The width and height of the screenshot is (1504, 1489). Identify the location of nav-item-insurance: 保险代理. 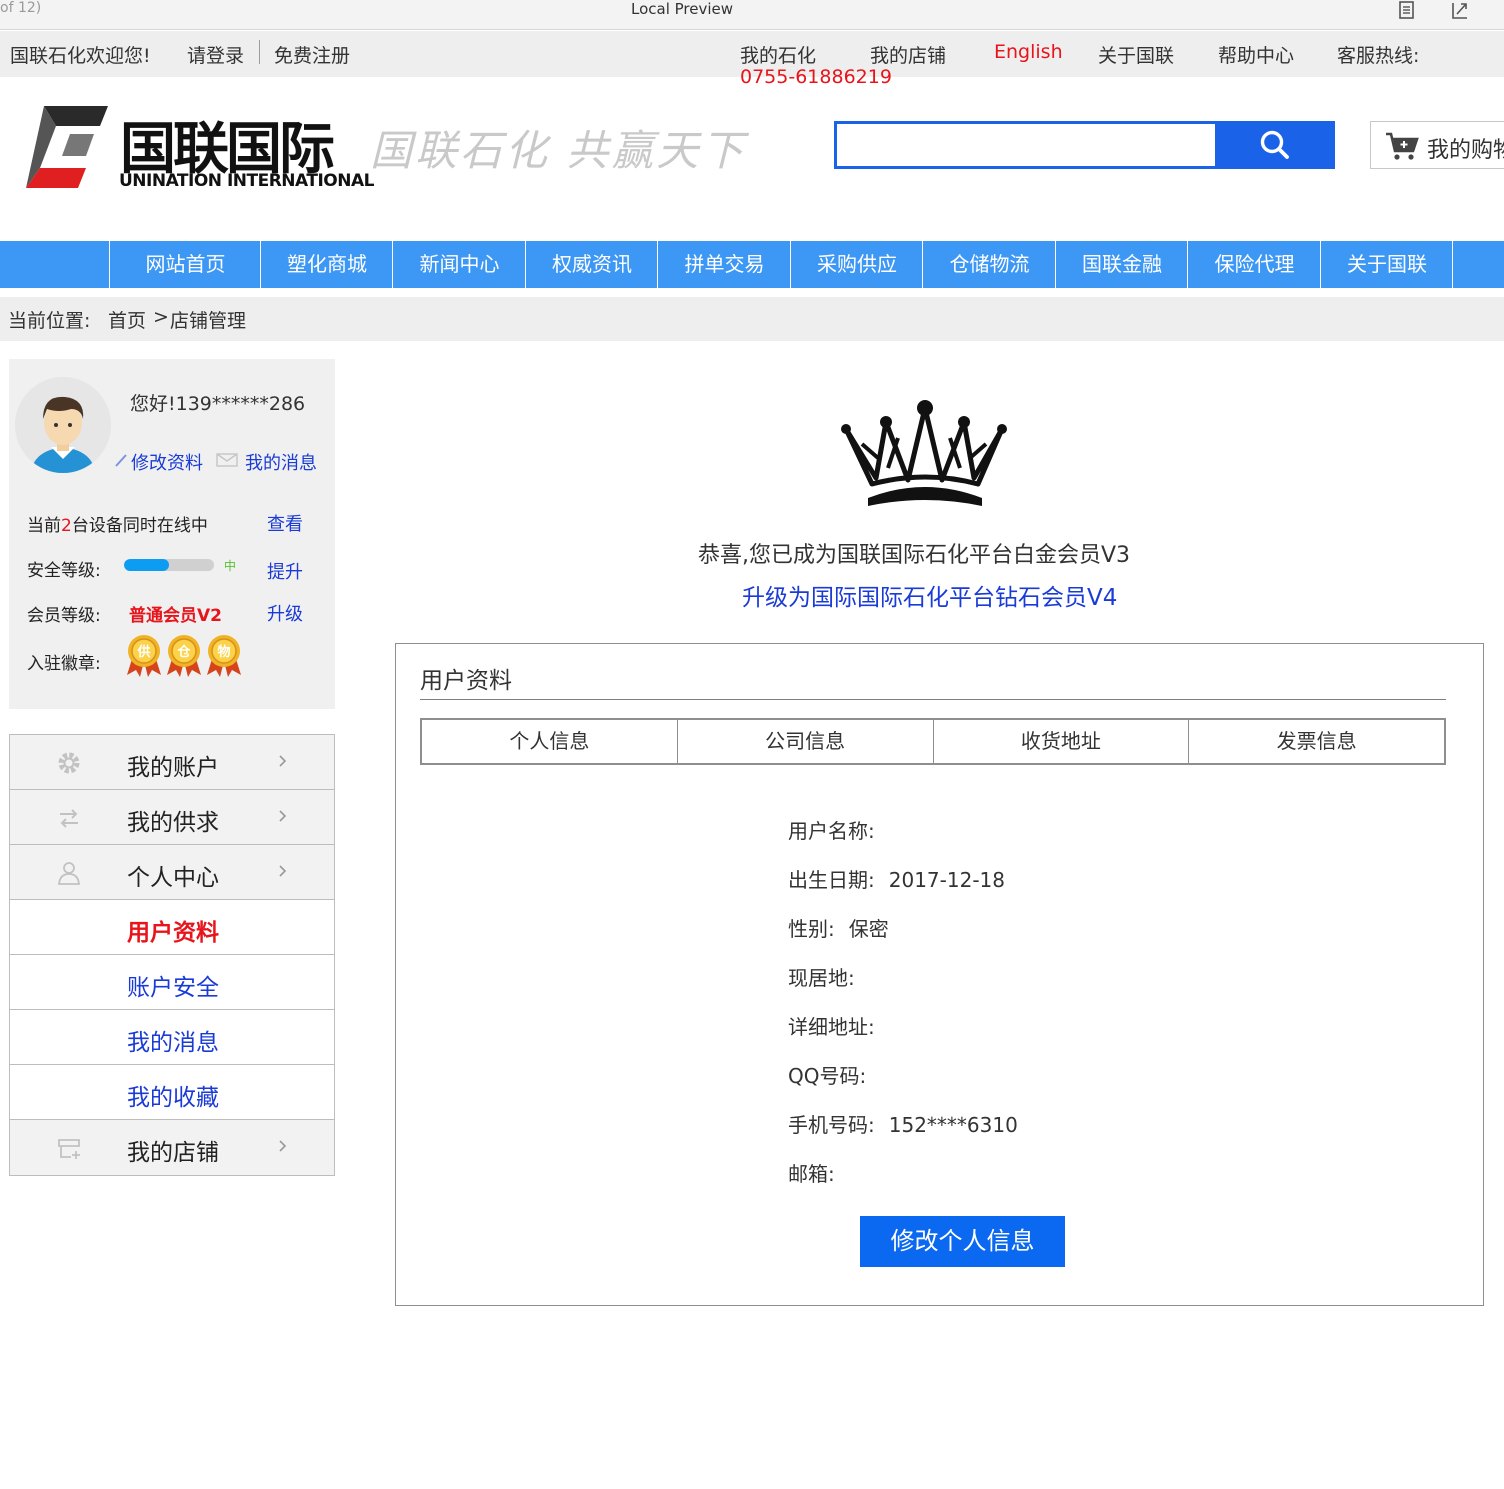
(1254, 264).